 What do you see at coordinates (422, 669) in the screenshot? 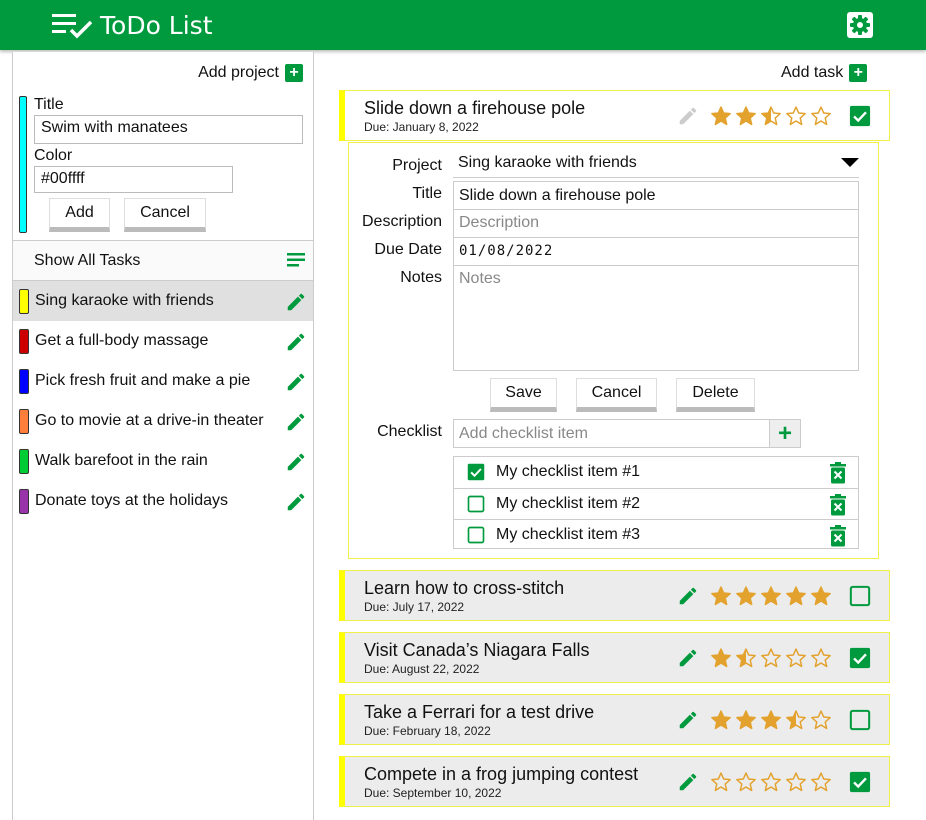
I see `task-due-date: Due: August 22, 2022` at bounding box center [422, 669].